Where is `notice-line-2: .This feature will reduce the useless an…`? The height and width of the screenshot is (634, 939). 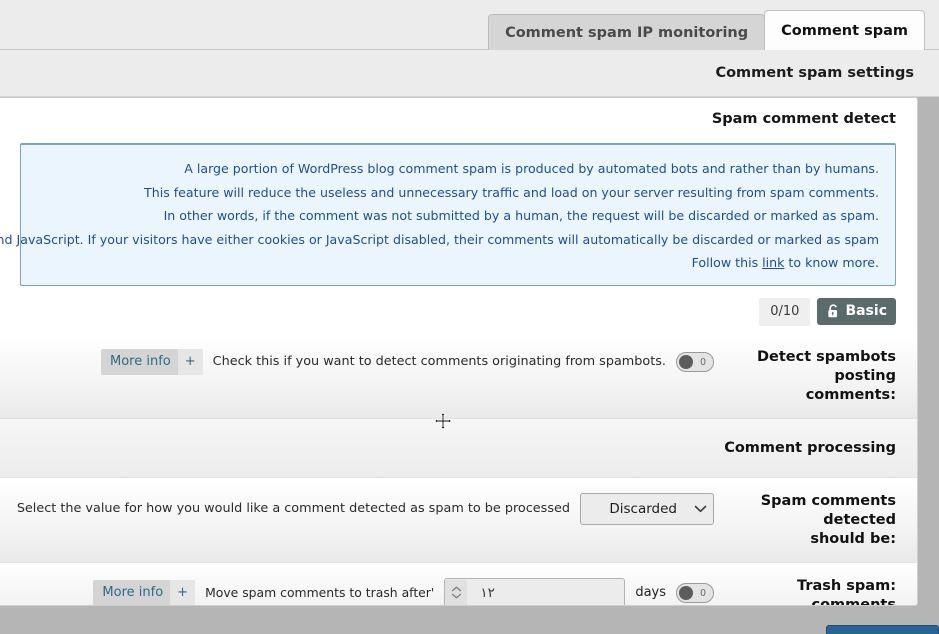
notice-line-2: .This feature will reduce the useless an… is located at coordinates (511, 192).